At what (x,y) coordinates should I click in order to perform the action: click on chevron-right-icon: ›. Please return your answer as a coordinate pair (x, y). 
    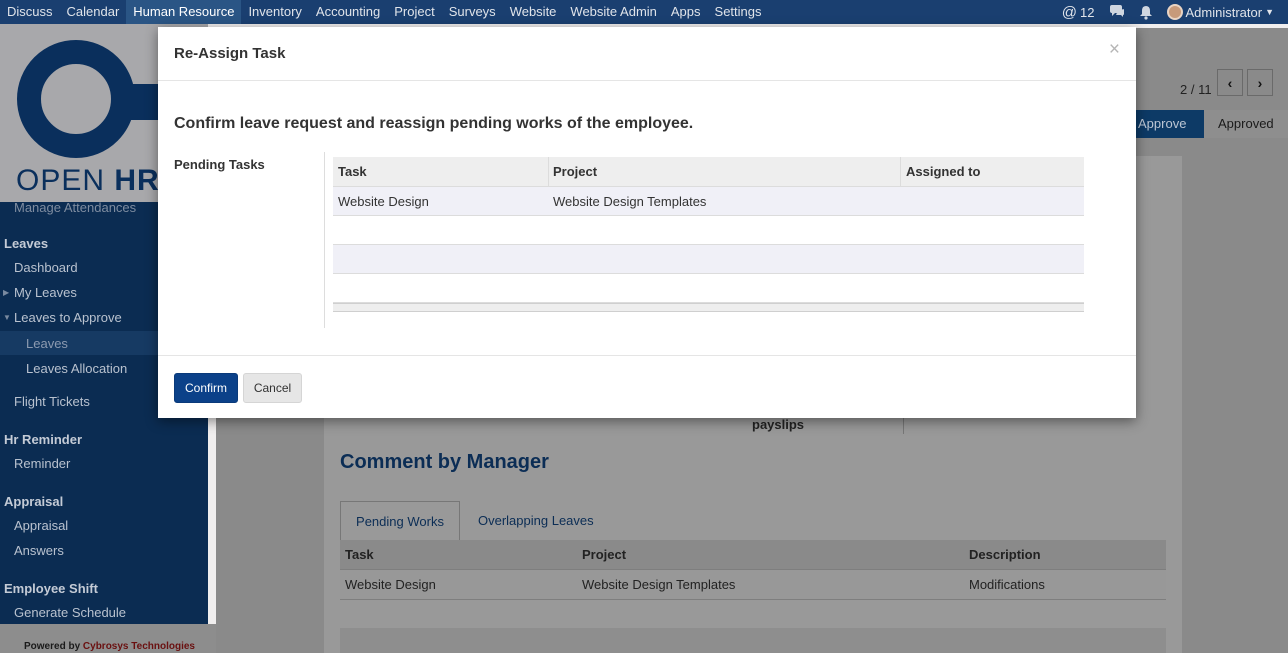
    Looking at the image, I should click on (1260, 82).